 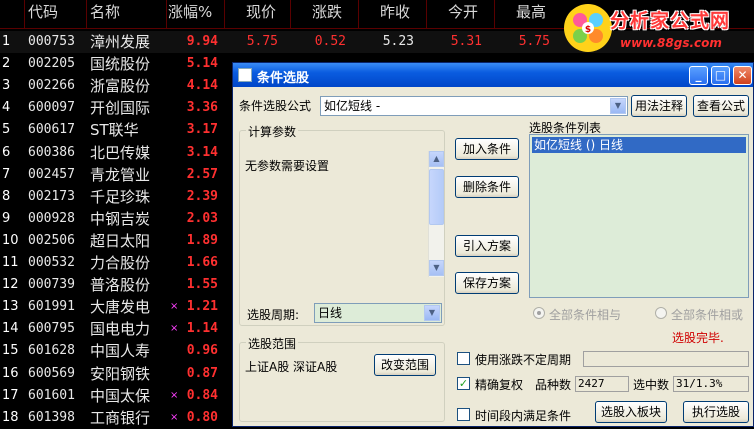 What do you see at coordinates (120, 240) in the screenshot?
I see `cell-name: 超日太阳` at bounding box center [120, 240].